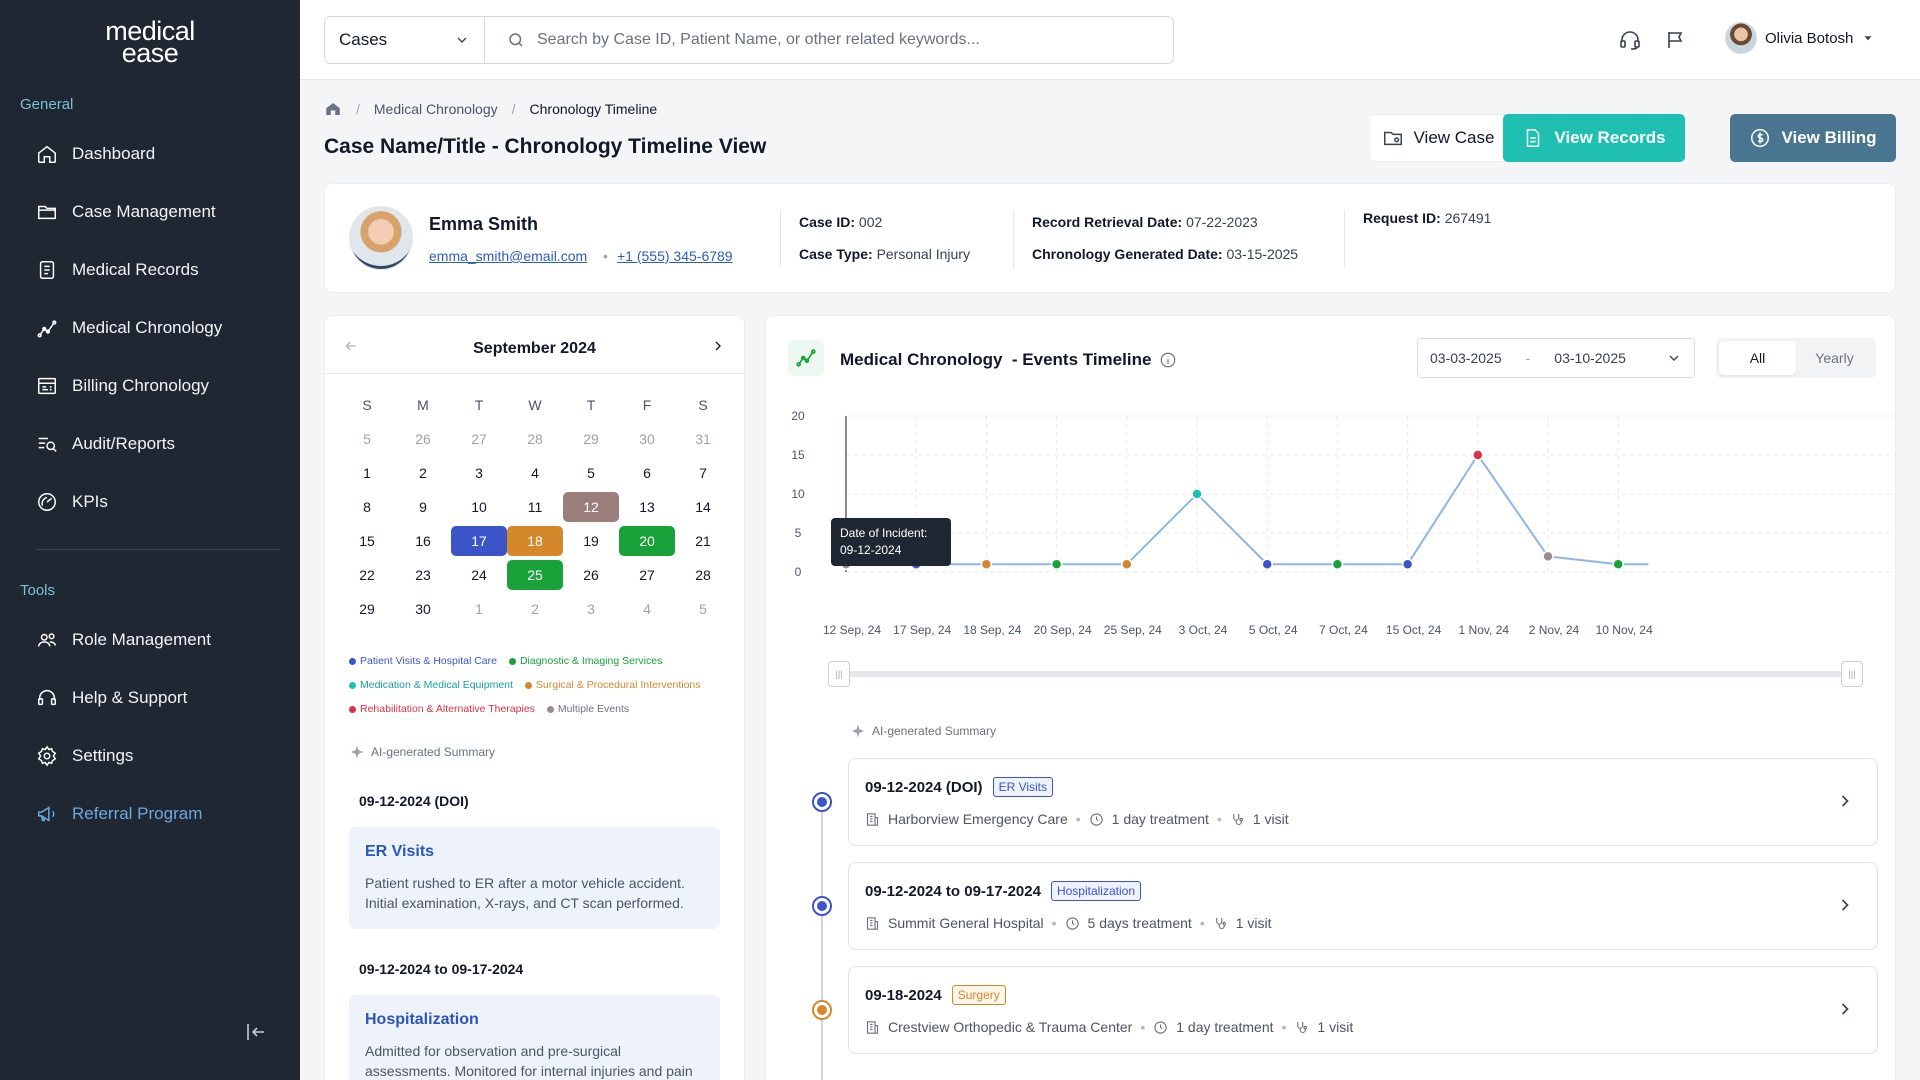  I want to click on home-icon, so click(333, 109).